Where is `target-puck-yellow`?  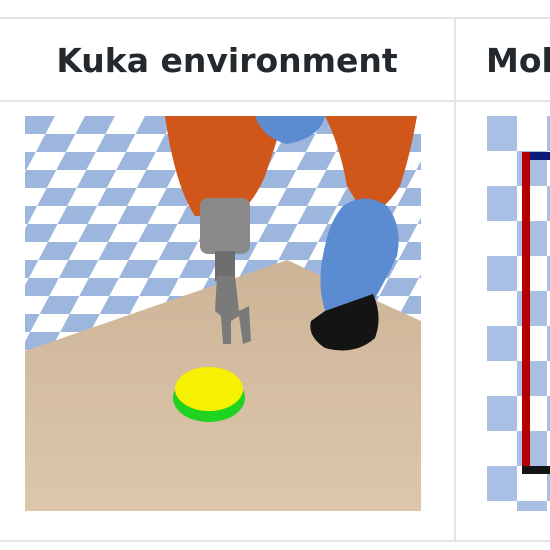
target-puck-yellow is located at coordinates (209, 389).